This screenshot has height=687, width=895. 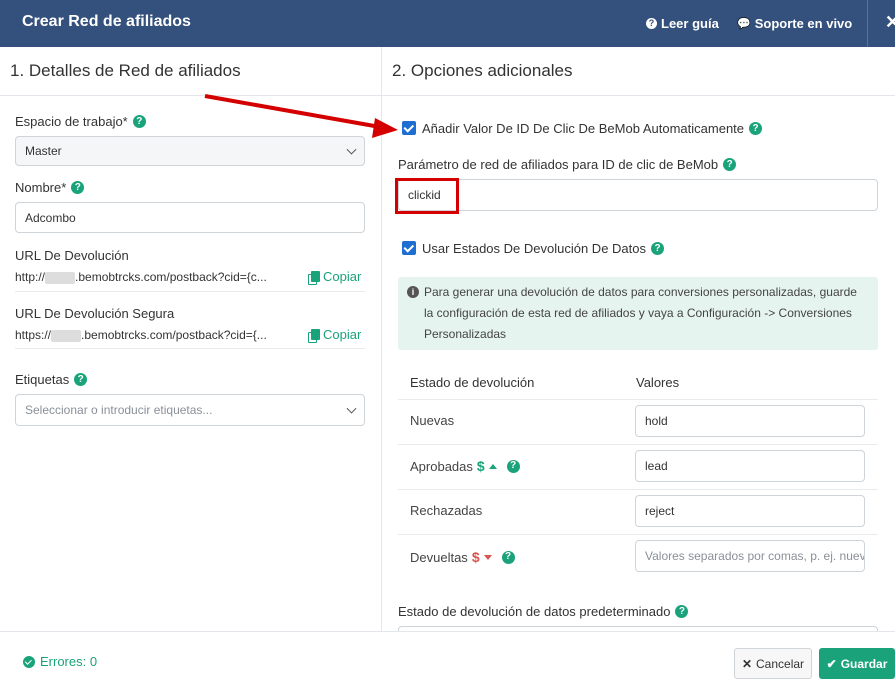 I want to click on close-icon: ✕, so click(x=747, y=663).